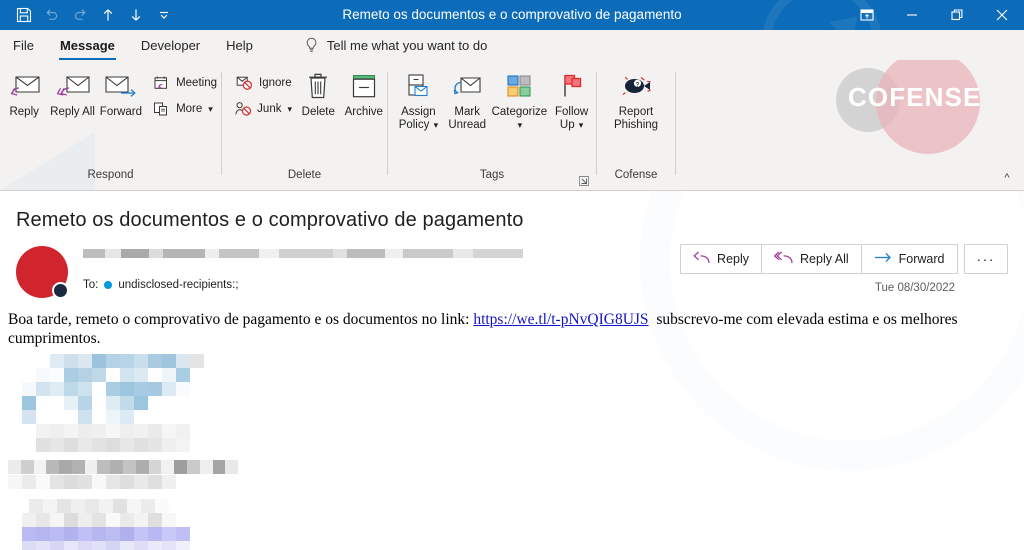 This screenshot has height=550, width=1024. What do you see at coordinates (87, 45) in the screenshot?
I see `tab-message: Message` at bounding box center [87, 45].